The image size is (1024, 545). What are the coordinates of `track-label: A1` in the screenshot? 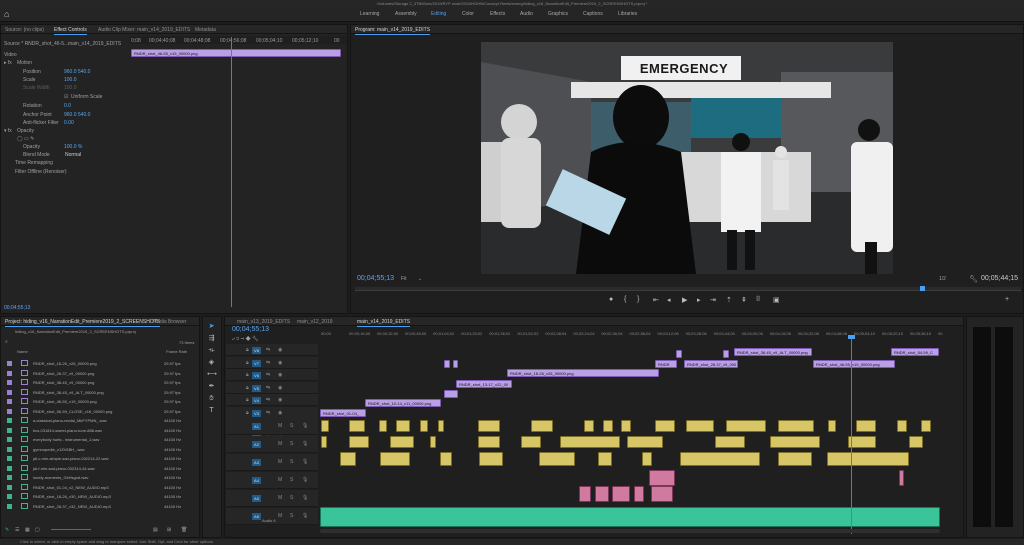 It's located at (256, 426).